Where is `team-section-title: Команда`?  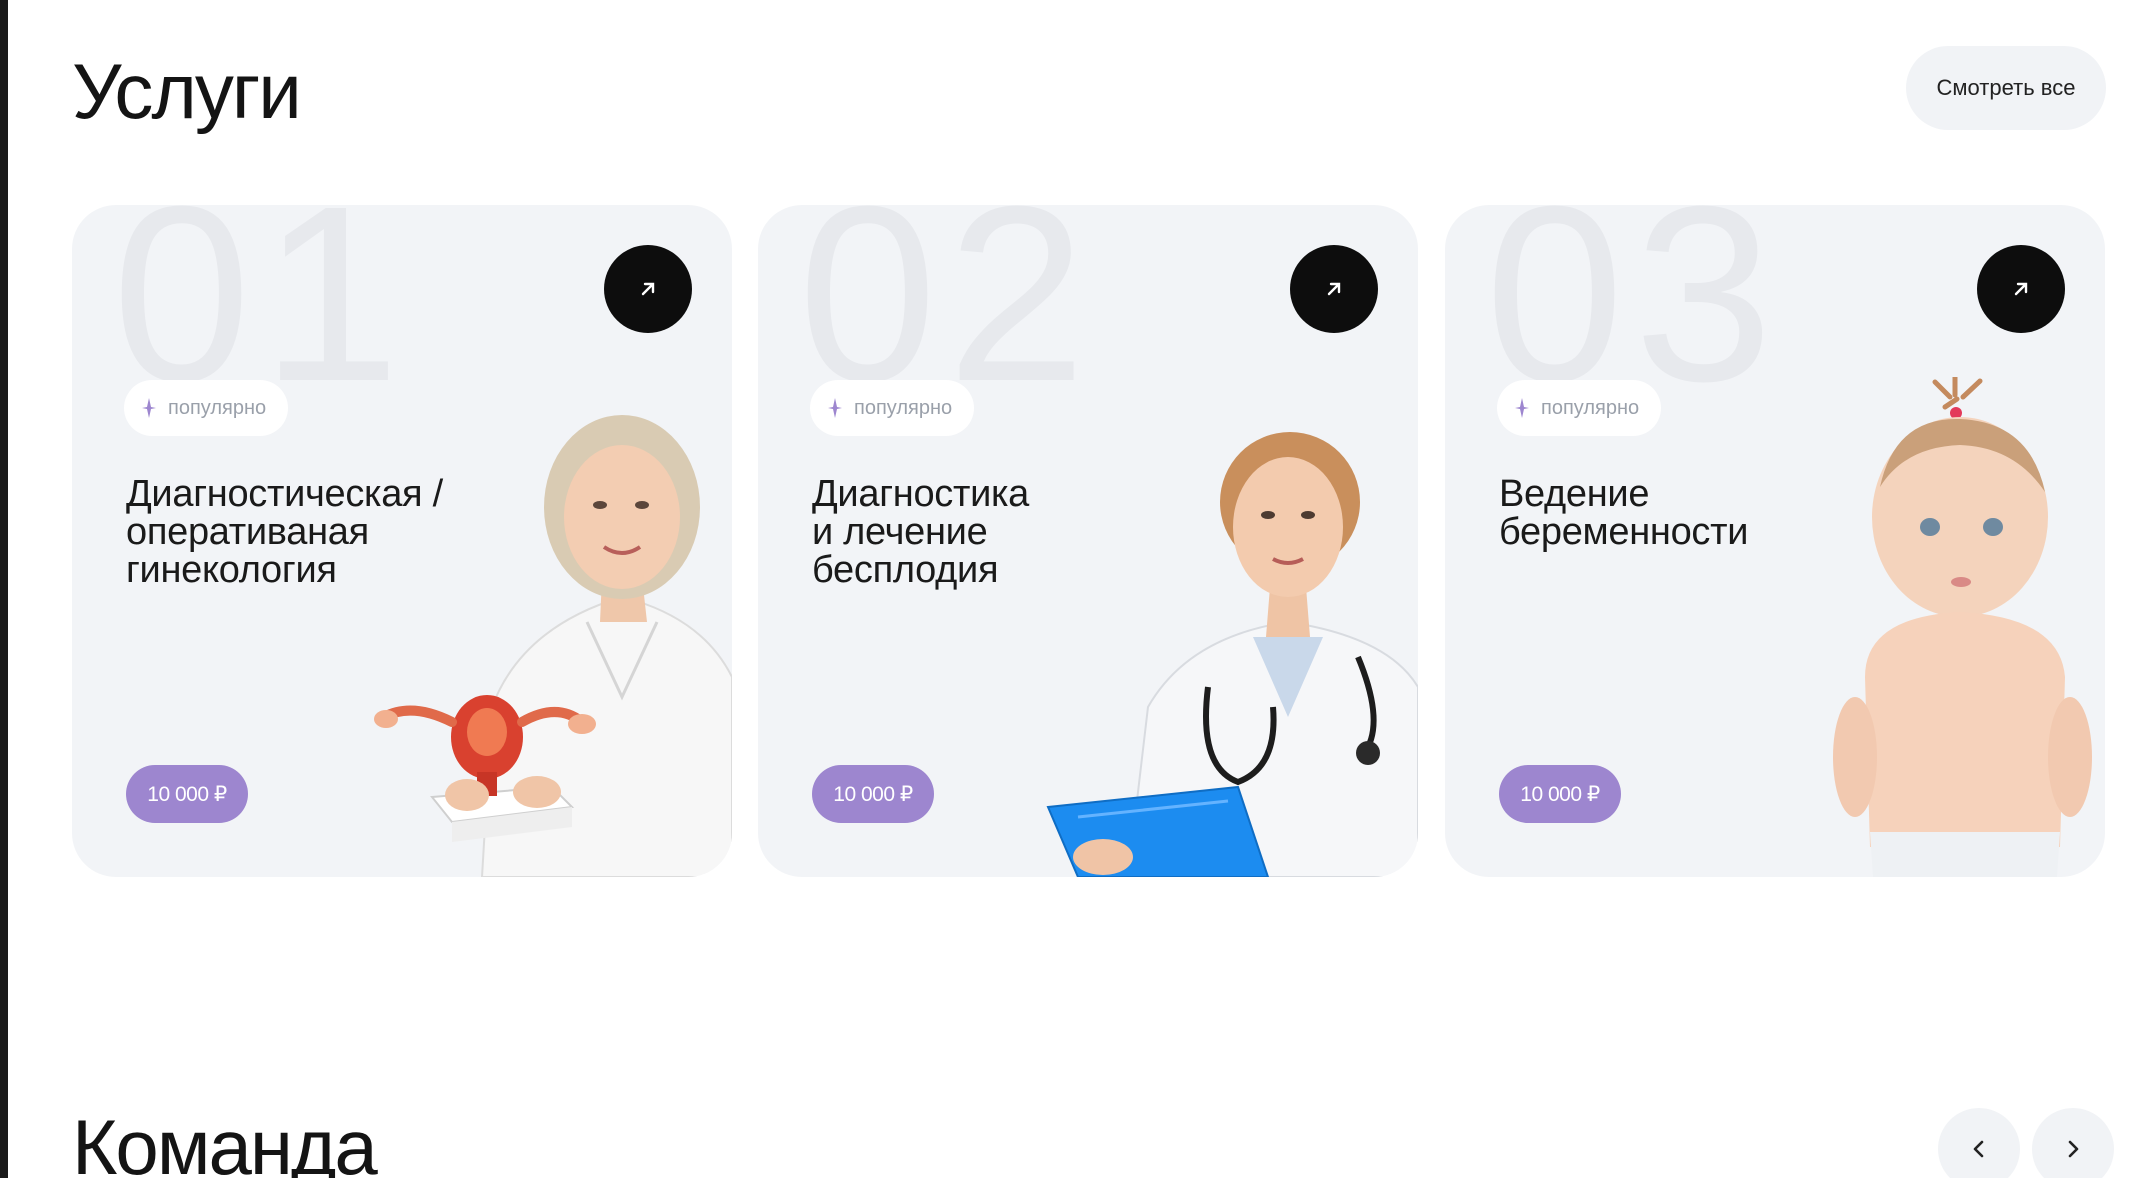 team-section-title: Команда is located at coordinates (225, 1140).